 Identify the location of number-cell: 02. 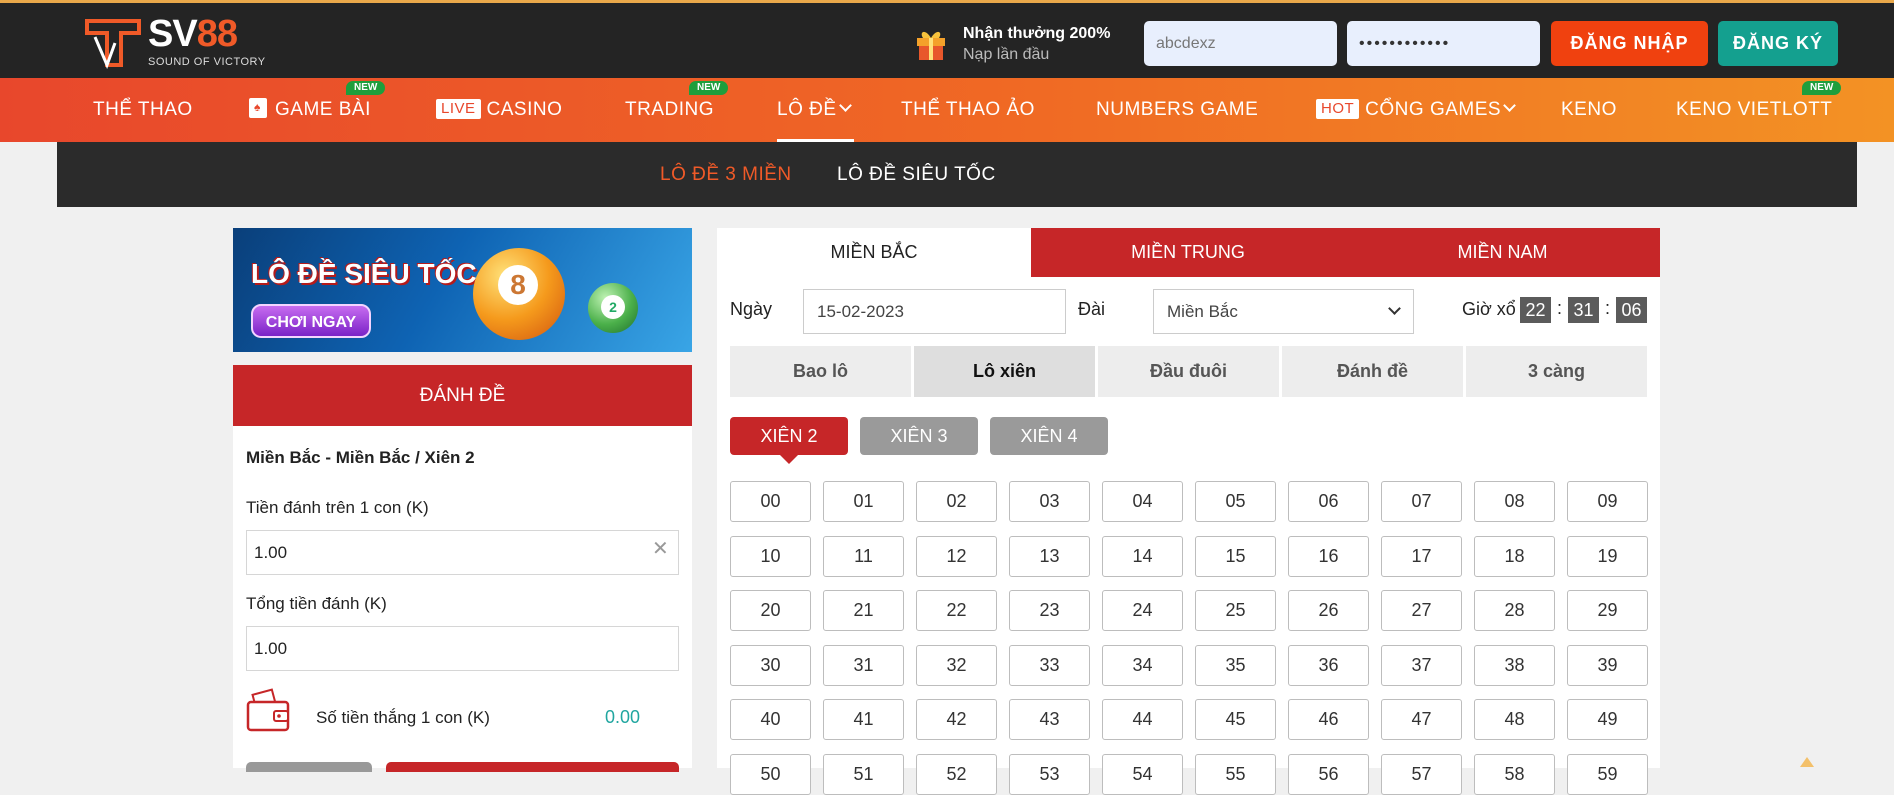
(956, 501).